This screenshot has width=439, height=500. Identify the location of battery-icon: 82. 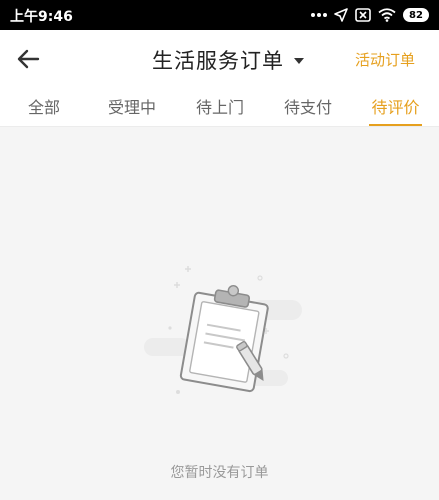
(416, 15).